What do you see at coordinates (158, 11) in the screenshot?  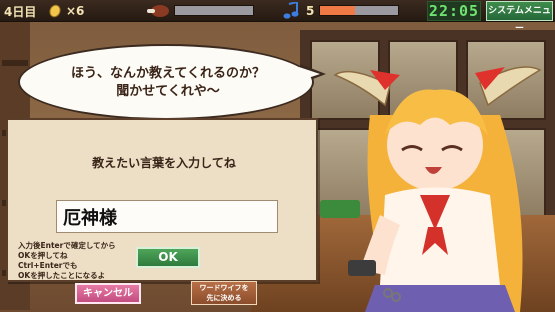 I see `meat-icon` at bounding box center [158, 11].